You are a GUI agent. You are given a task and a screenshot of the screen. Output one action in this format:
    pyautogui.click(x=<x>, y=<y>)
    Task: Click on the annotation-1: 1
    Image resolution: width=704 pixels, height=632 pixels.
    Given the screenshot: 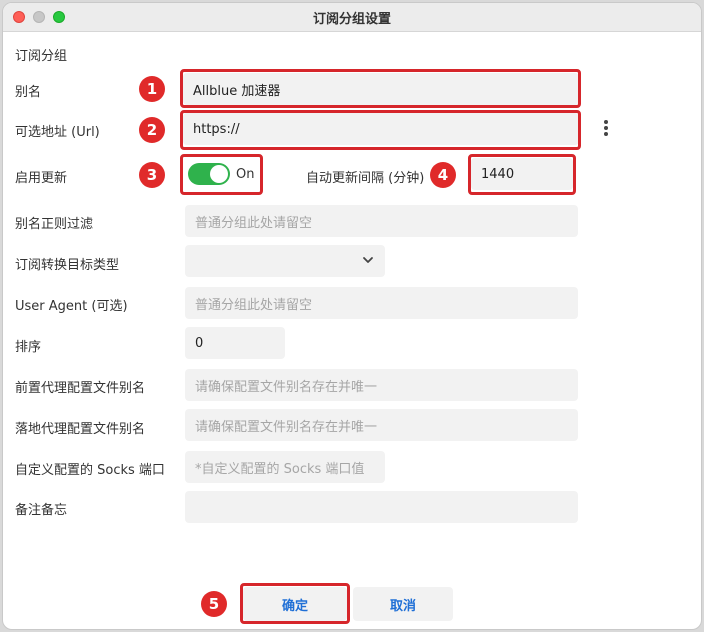 What is the action you would take?
    pyautogui.click(x=152, y=89)
    